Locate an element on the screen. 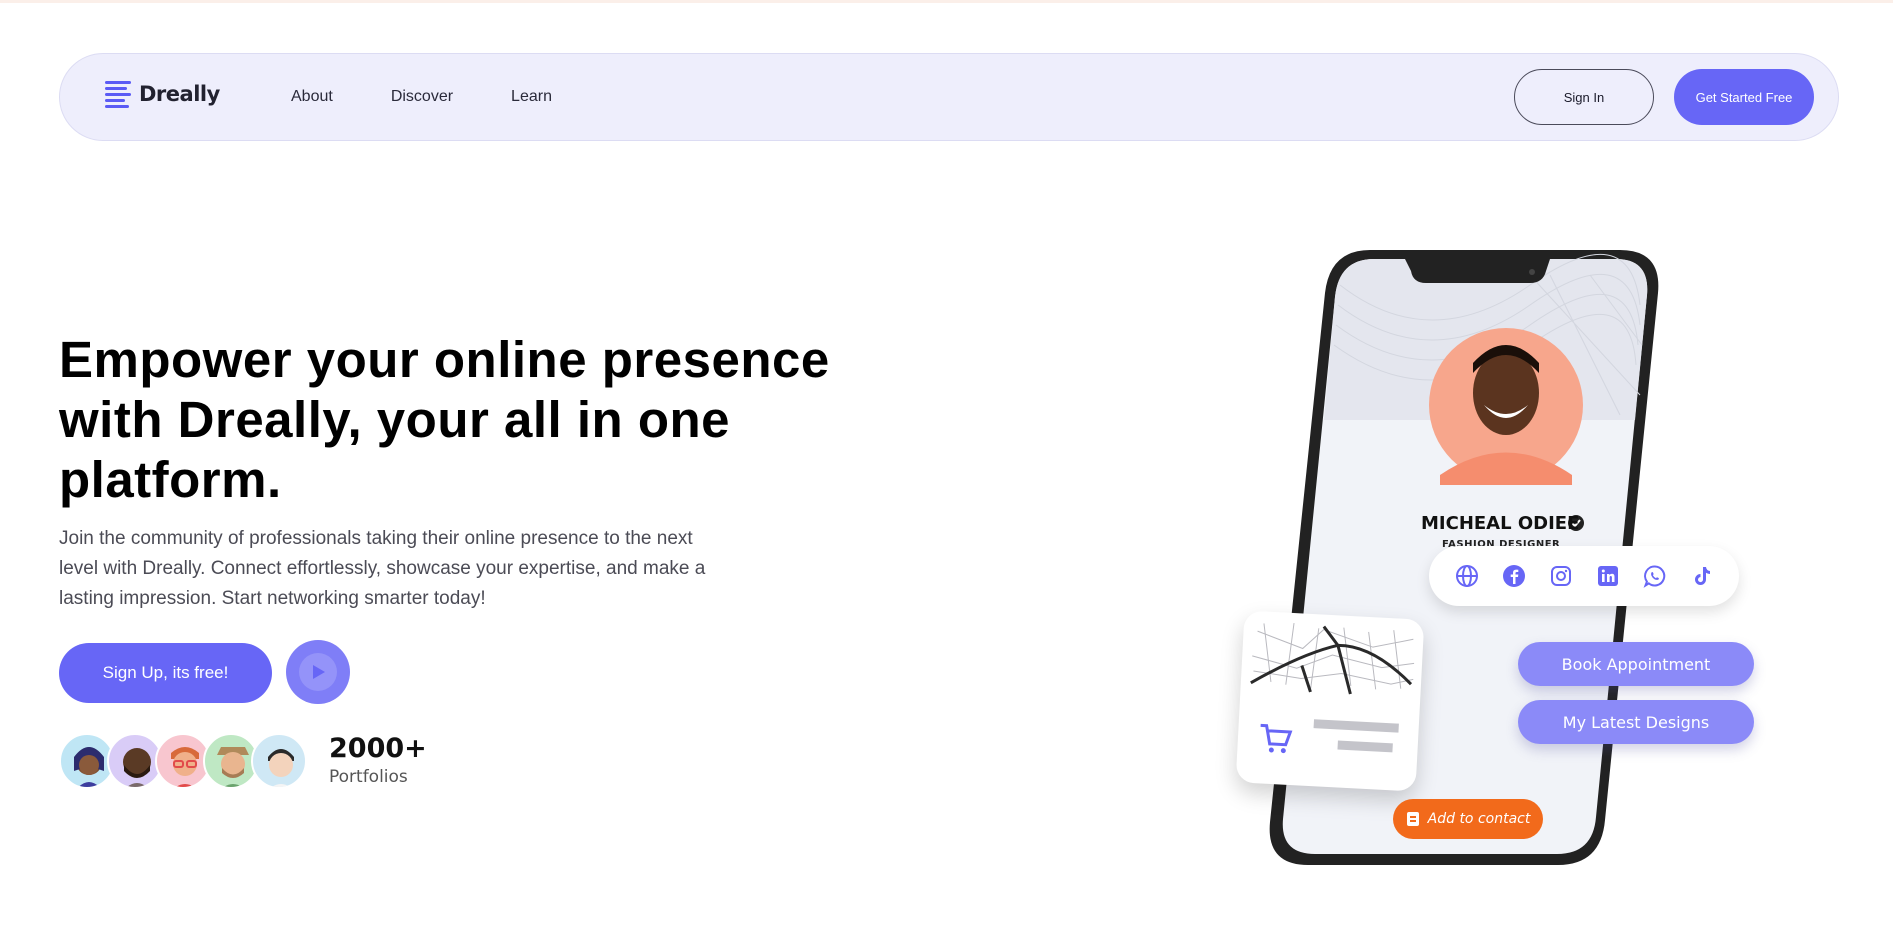 This screenshot has width=1893, height=925. map-illustration is located at coordinates (1332, 688).